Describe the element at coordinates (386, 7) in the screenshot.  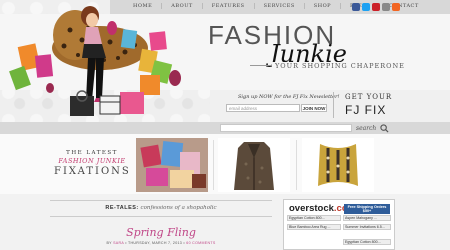
I see `email-icon` at that location.